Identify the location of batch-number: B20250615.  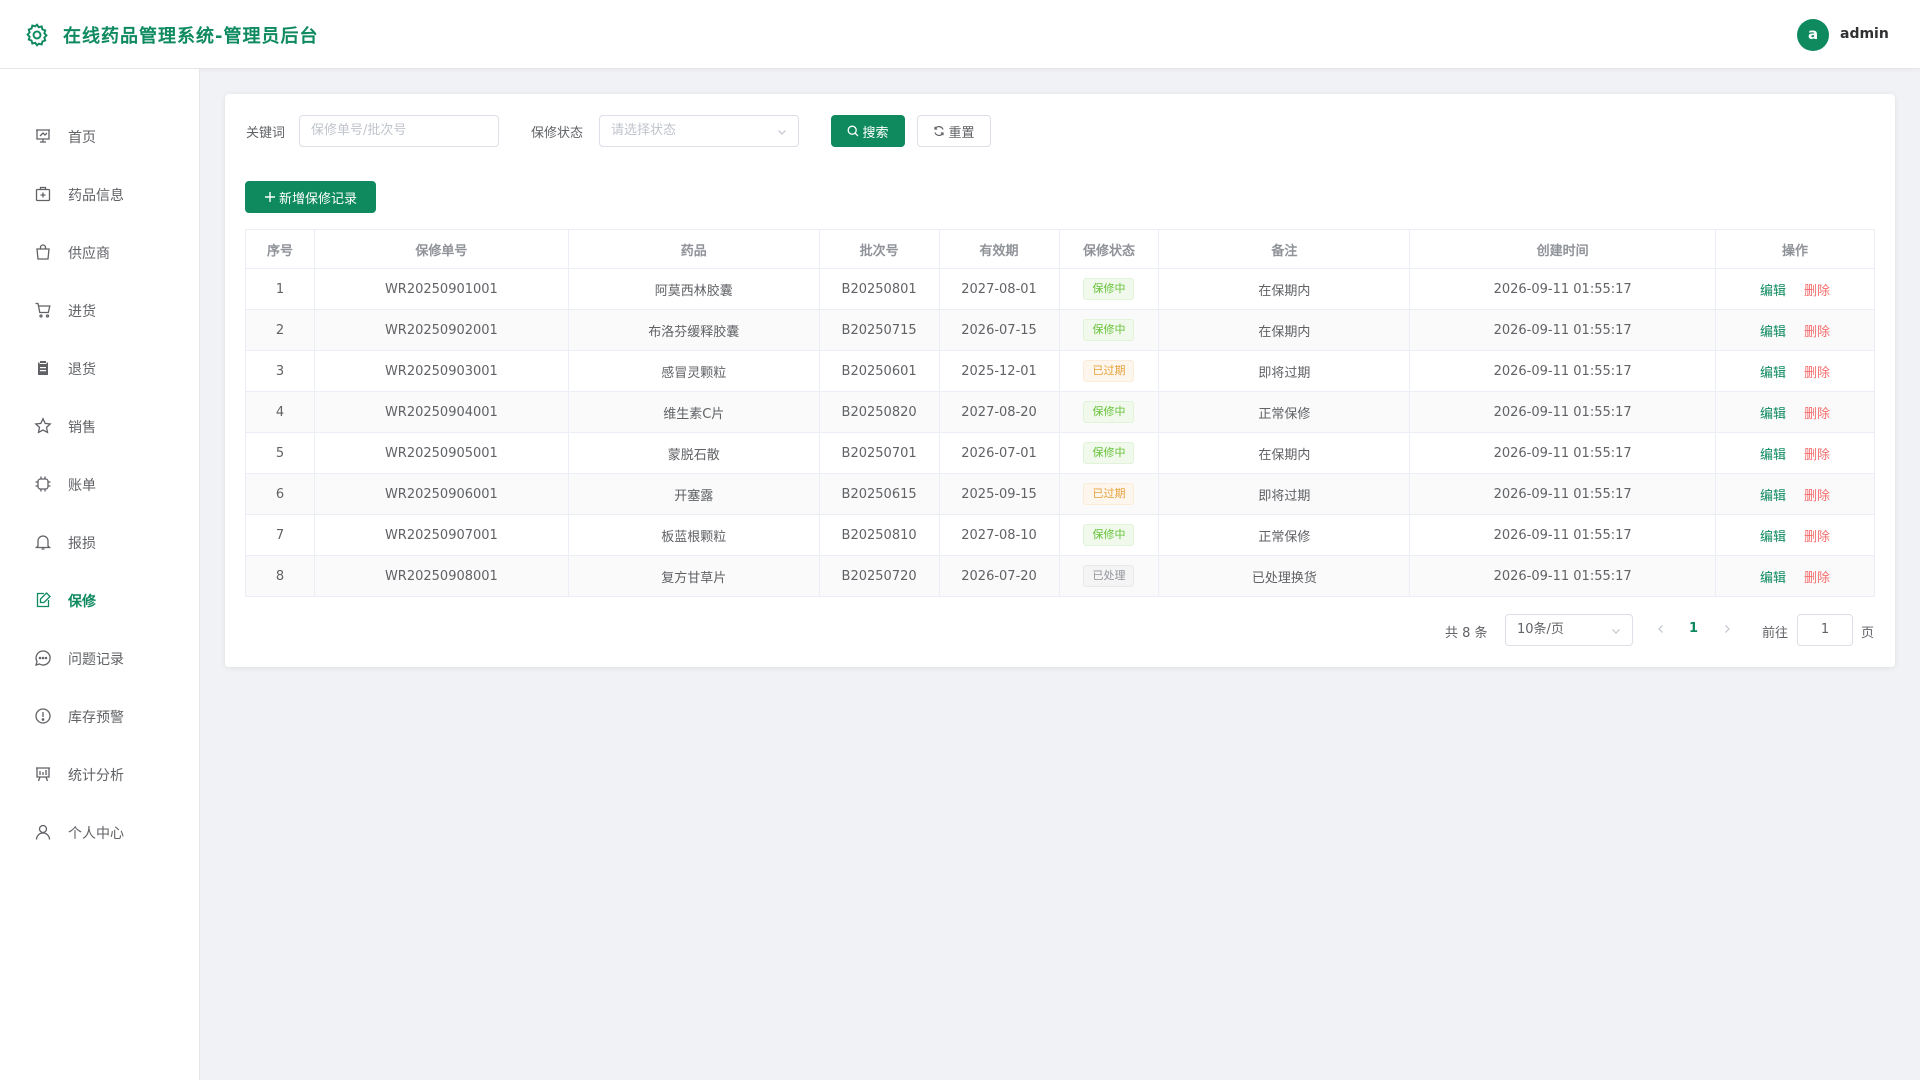
(879, 494).